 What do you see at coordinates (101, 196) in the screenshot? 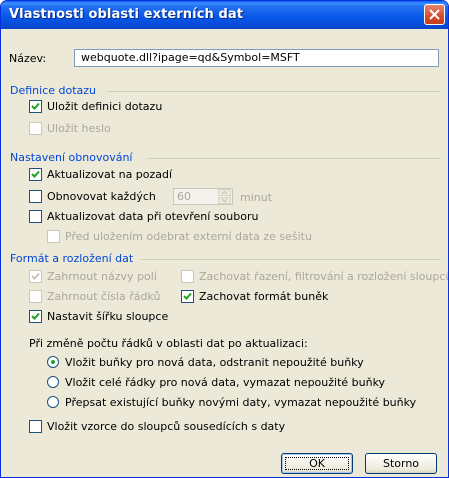
I see `refresh-every-label: Obnovovat každých` at bounding box center [101, 196].